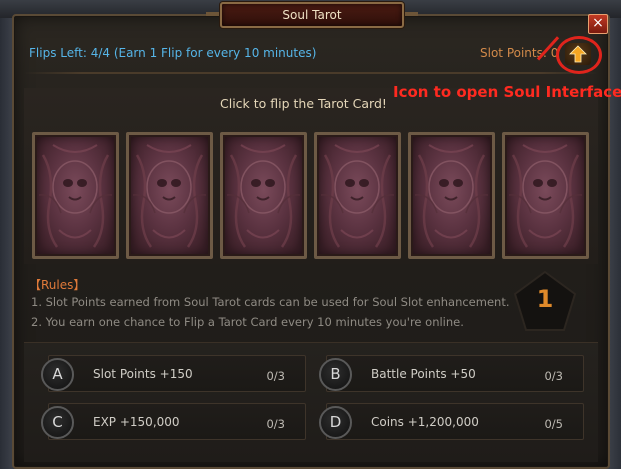  Describe the element at coordinates (423, 374) in the screenshot. I see `reward-label: Battle Points +50` at that location.